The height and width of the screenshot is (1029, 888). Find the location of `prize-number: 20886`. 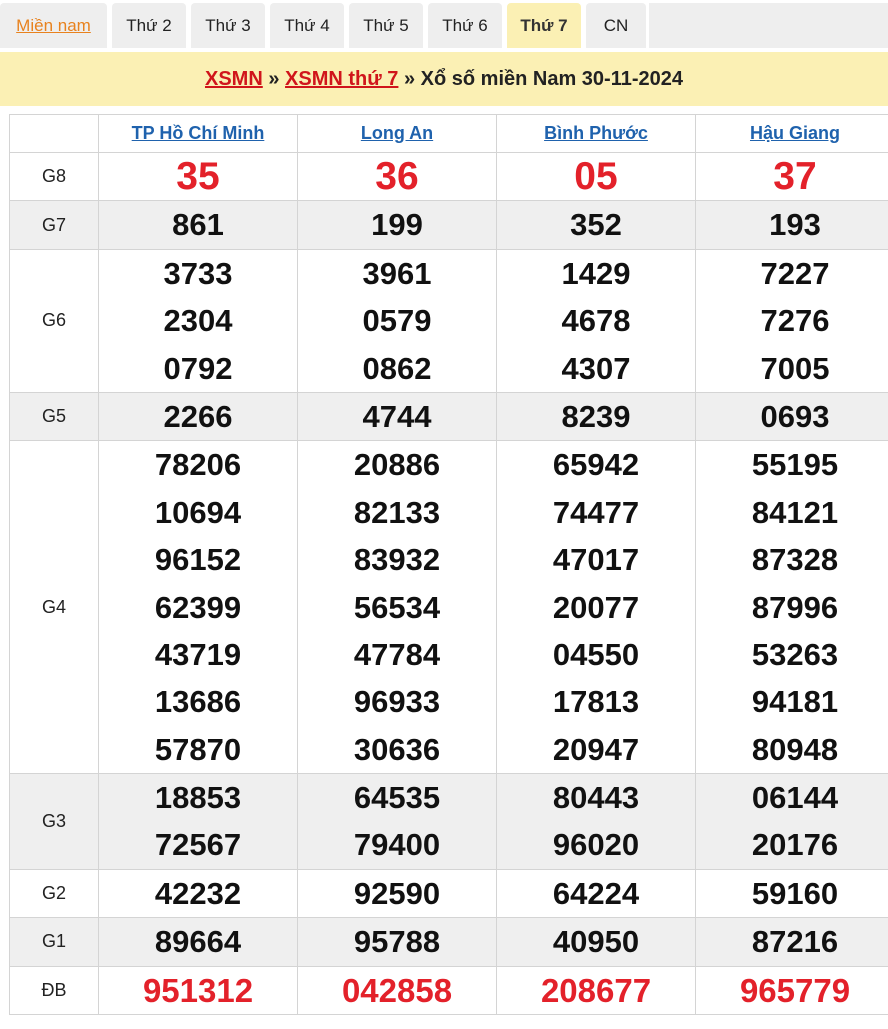

prize-number: 20886 is located at coordinates (397, 465).